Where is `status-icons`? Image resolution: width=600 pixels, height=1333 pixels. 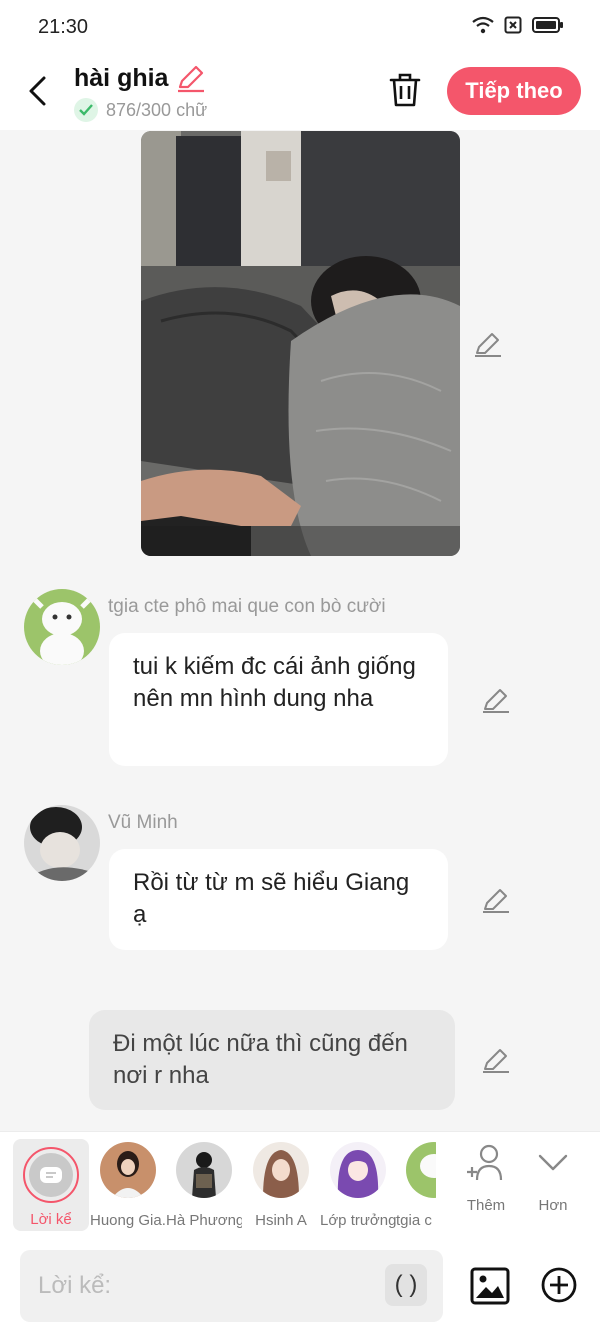 status-icons is located at coordinates (518, 25).